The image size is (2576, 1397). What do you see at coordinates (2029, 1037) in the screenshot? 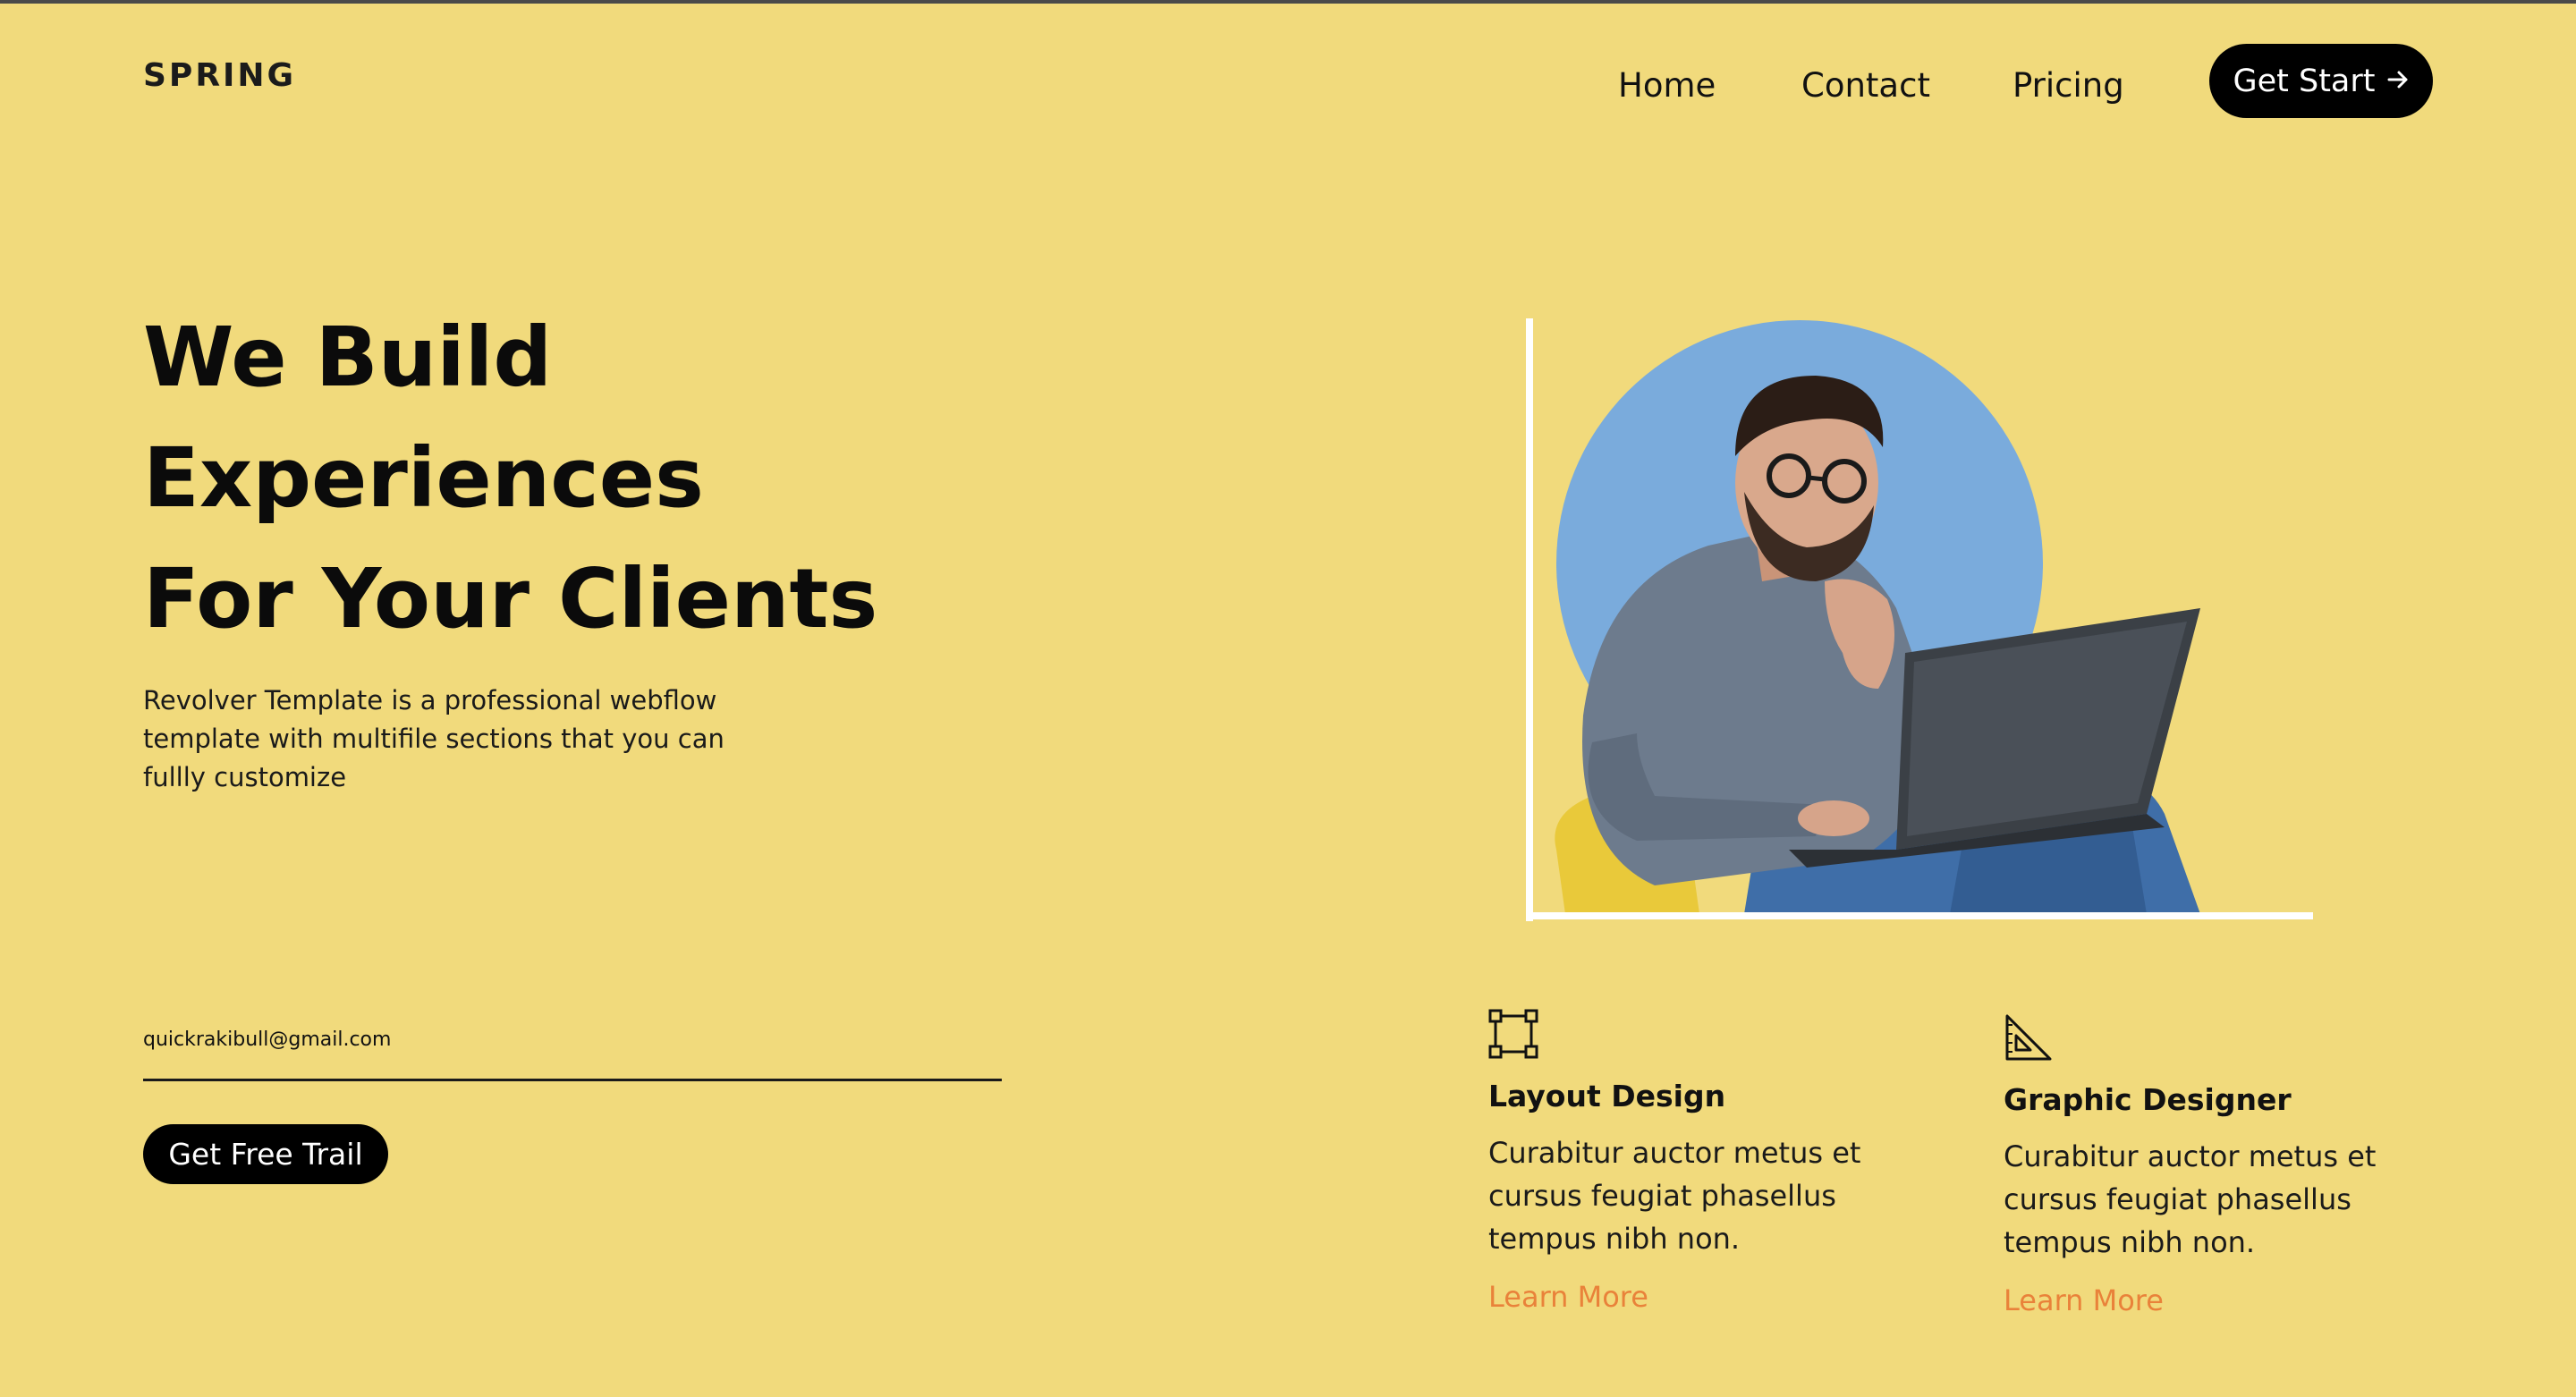
I see `set-square-icon` at bounding box center [2029, 1037].